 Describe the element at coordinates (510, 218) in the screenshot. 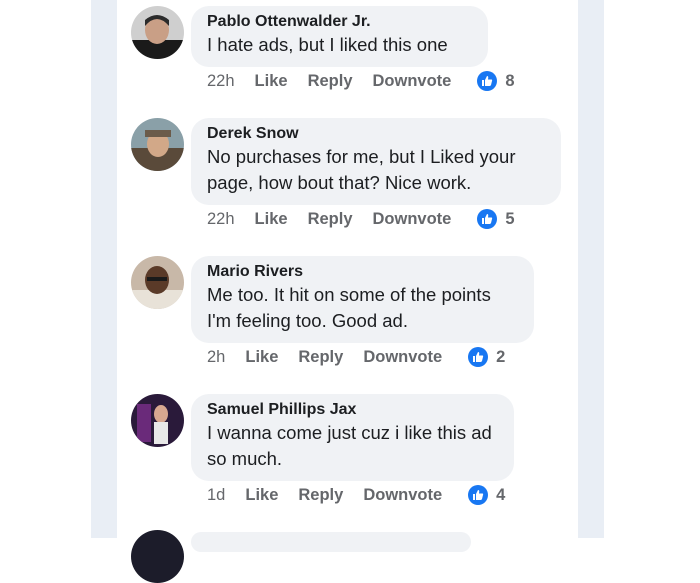

I see `like-count: 5` at that location.